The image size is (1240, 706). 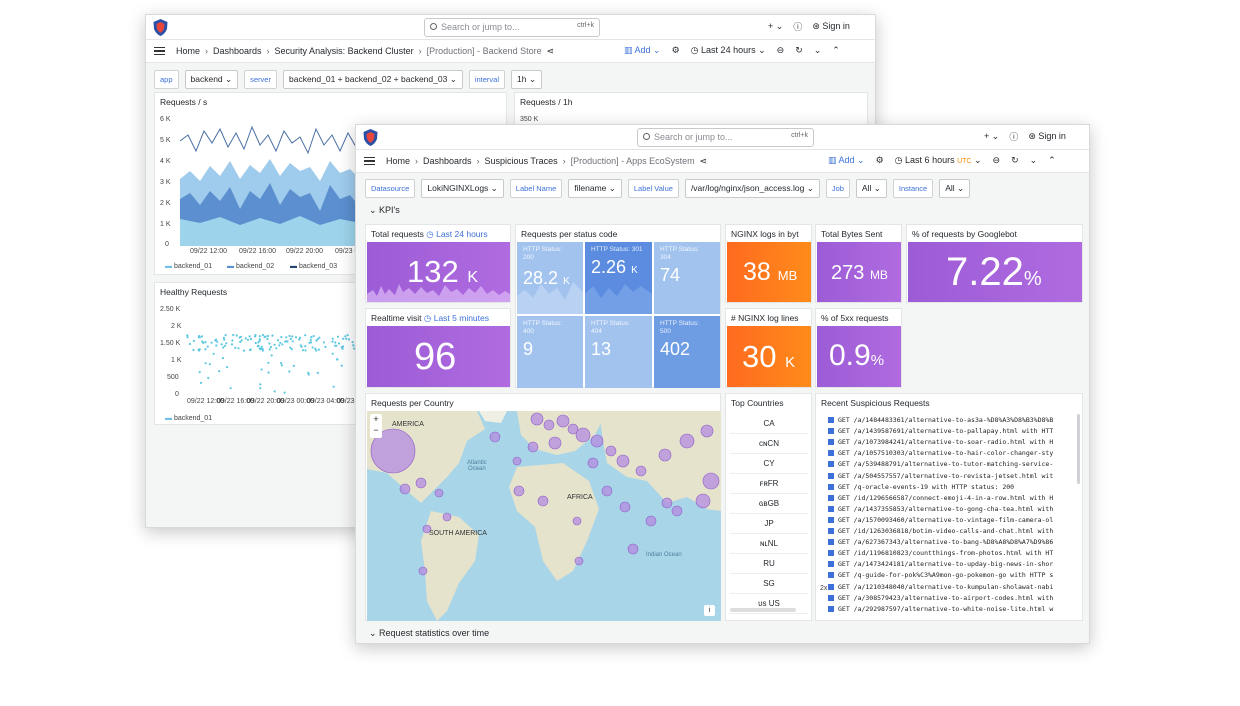 What do you see at coordinates (1013, 136) in the screenshot?
I see `help-icon: ⓘ` at bounding box center [1013, 136].